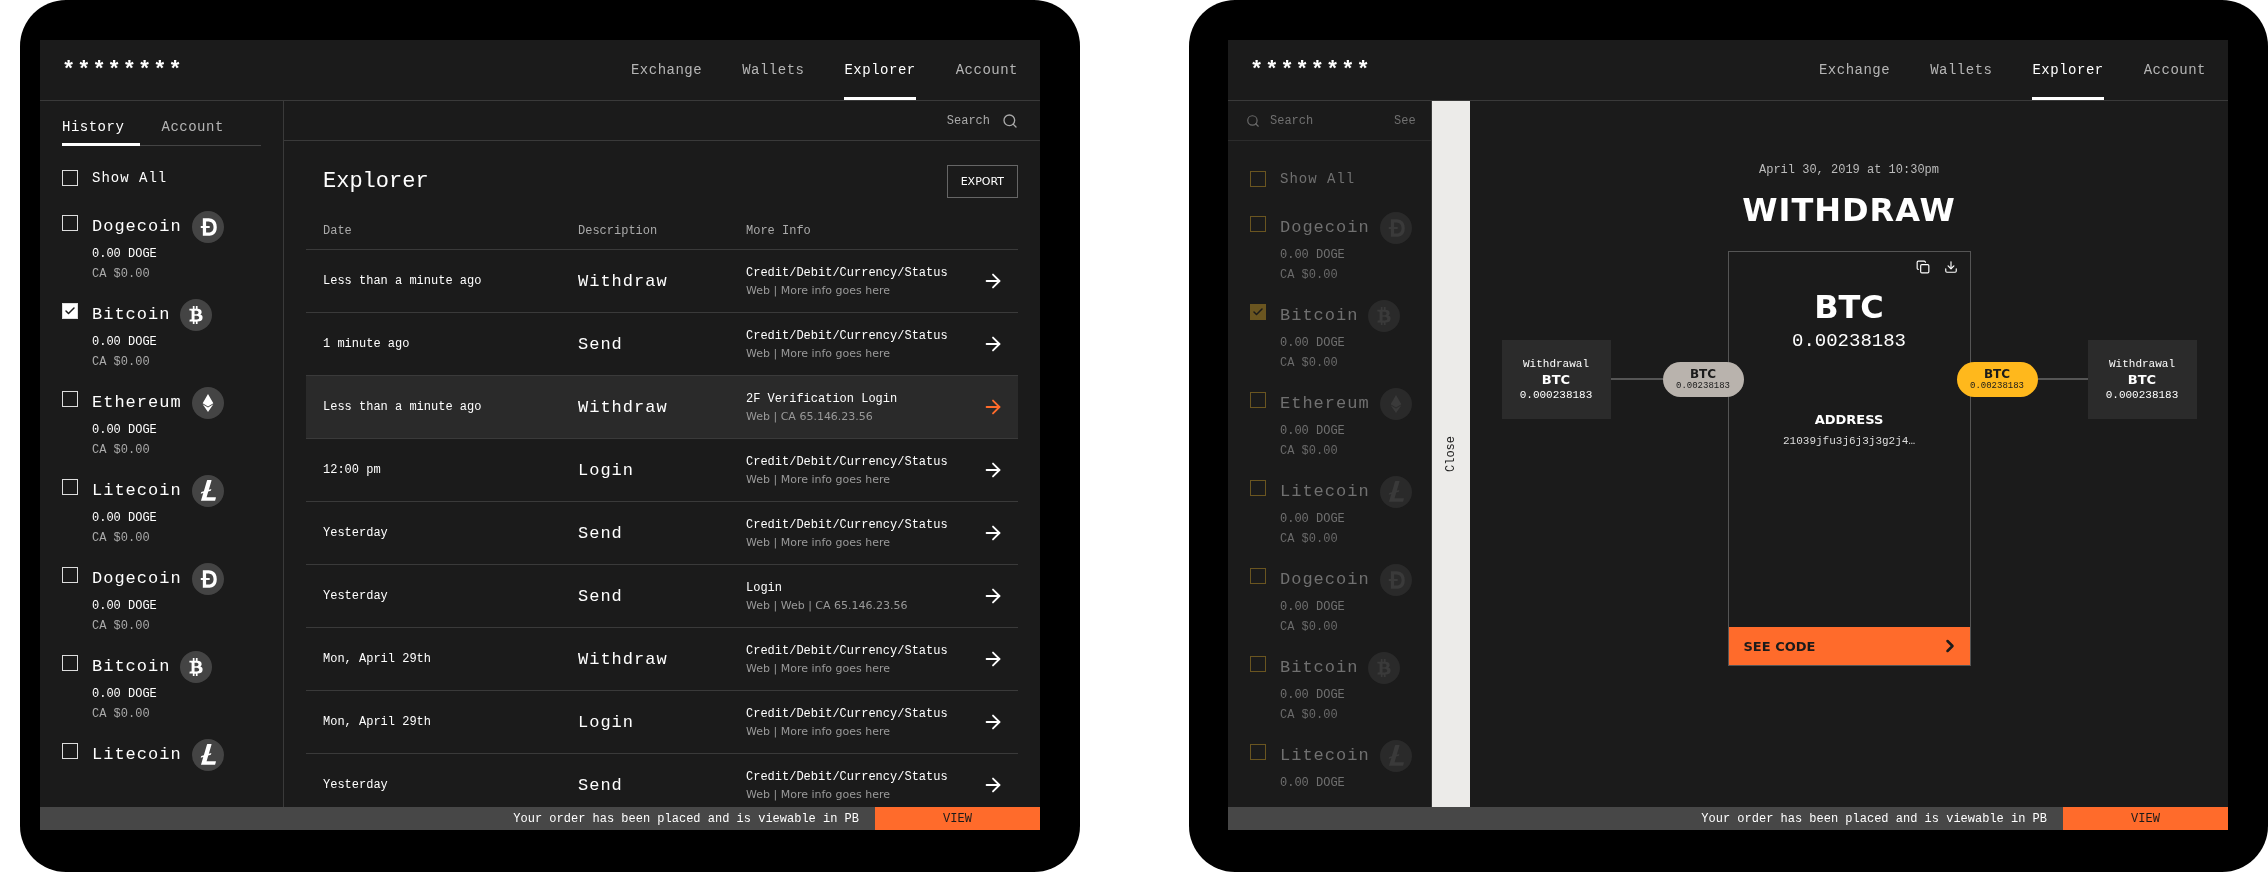 The width and height of the screenshot is (2268, 872). I want to click on node-amount: 0.000238183, so click(2142, 395).